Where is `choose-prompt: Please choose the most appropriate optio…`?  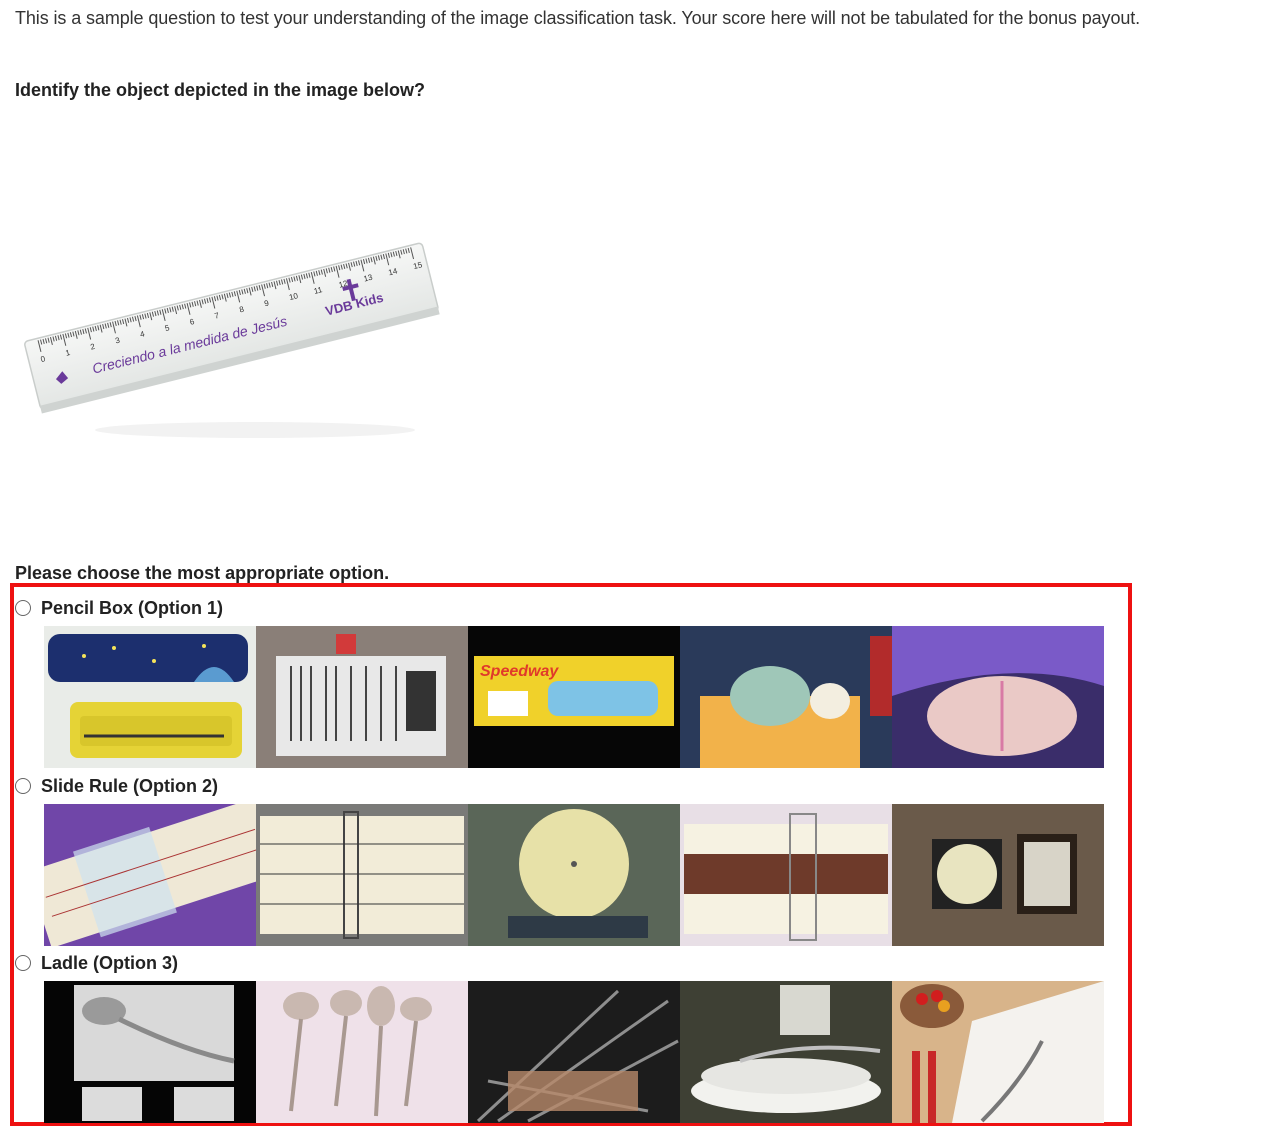 choose-prompt: Please choose the most appropriate optio… is located at coordinates (202, 573).